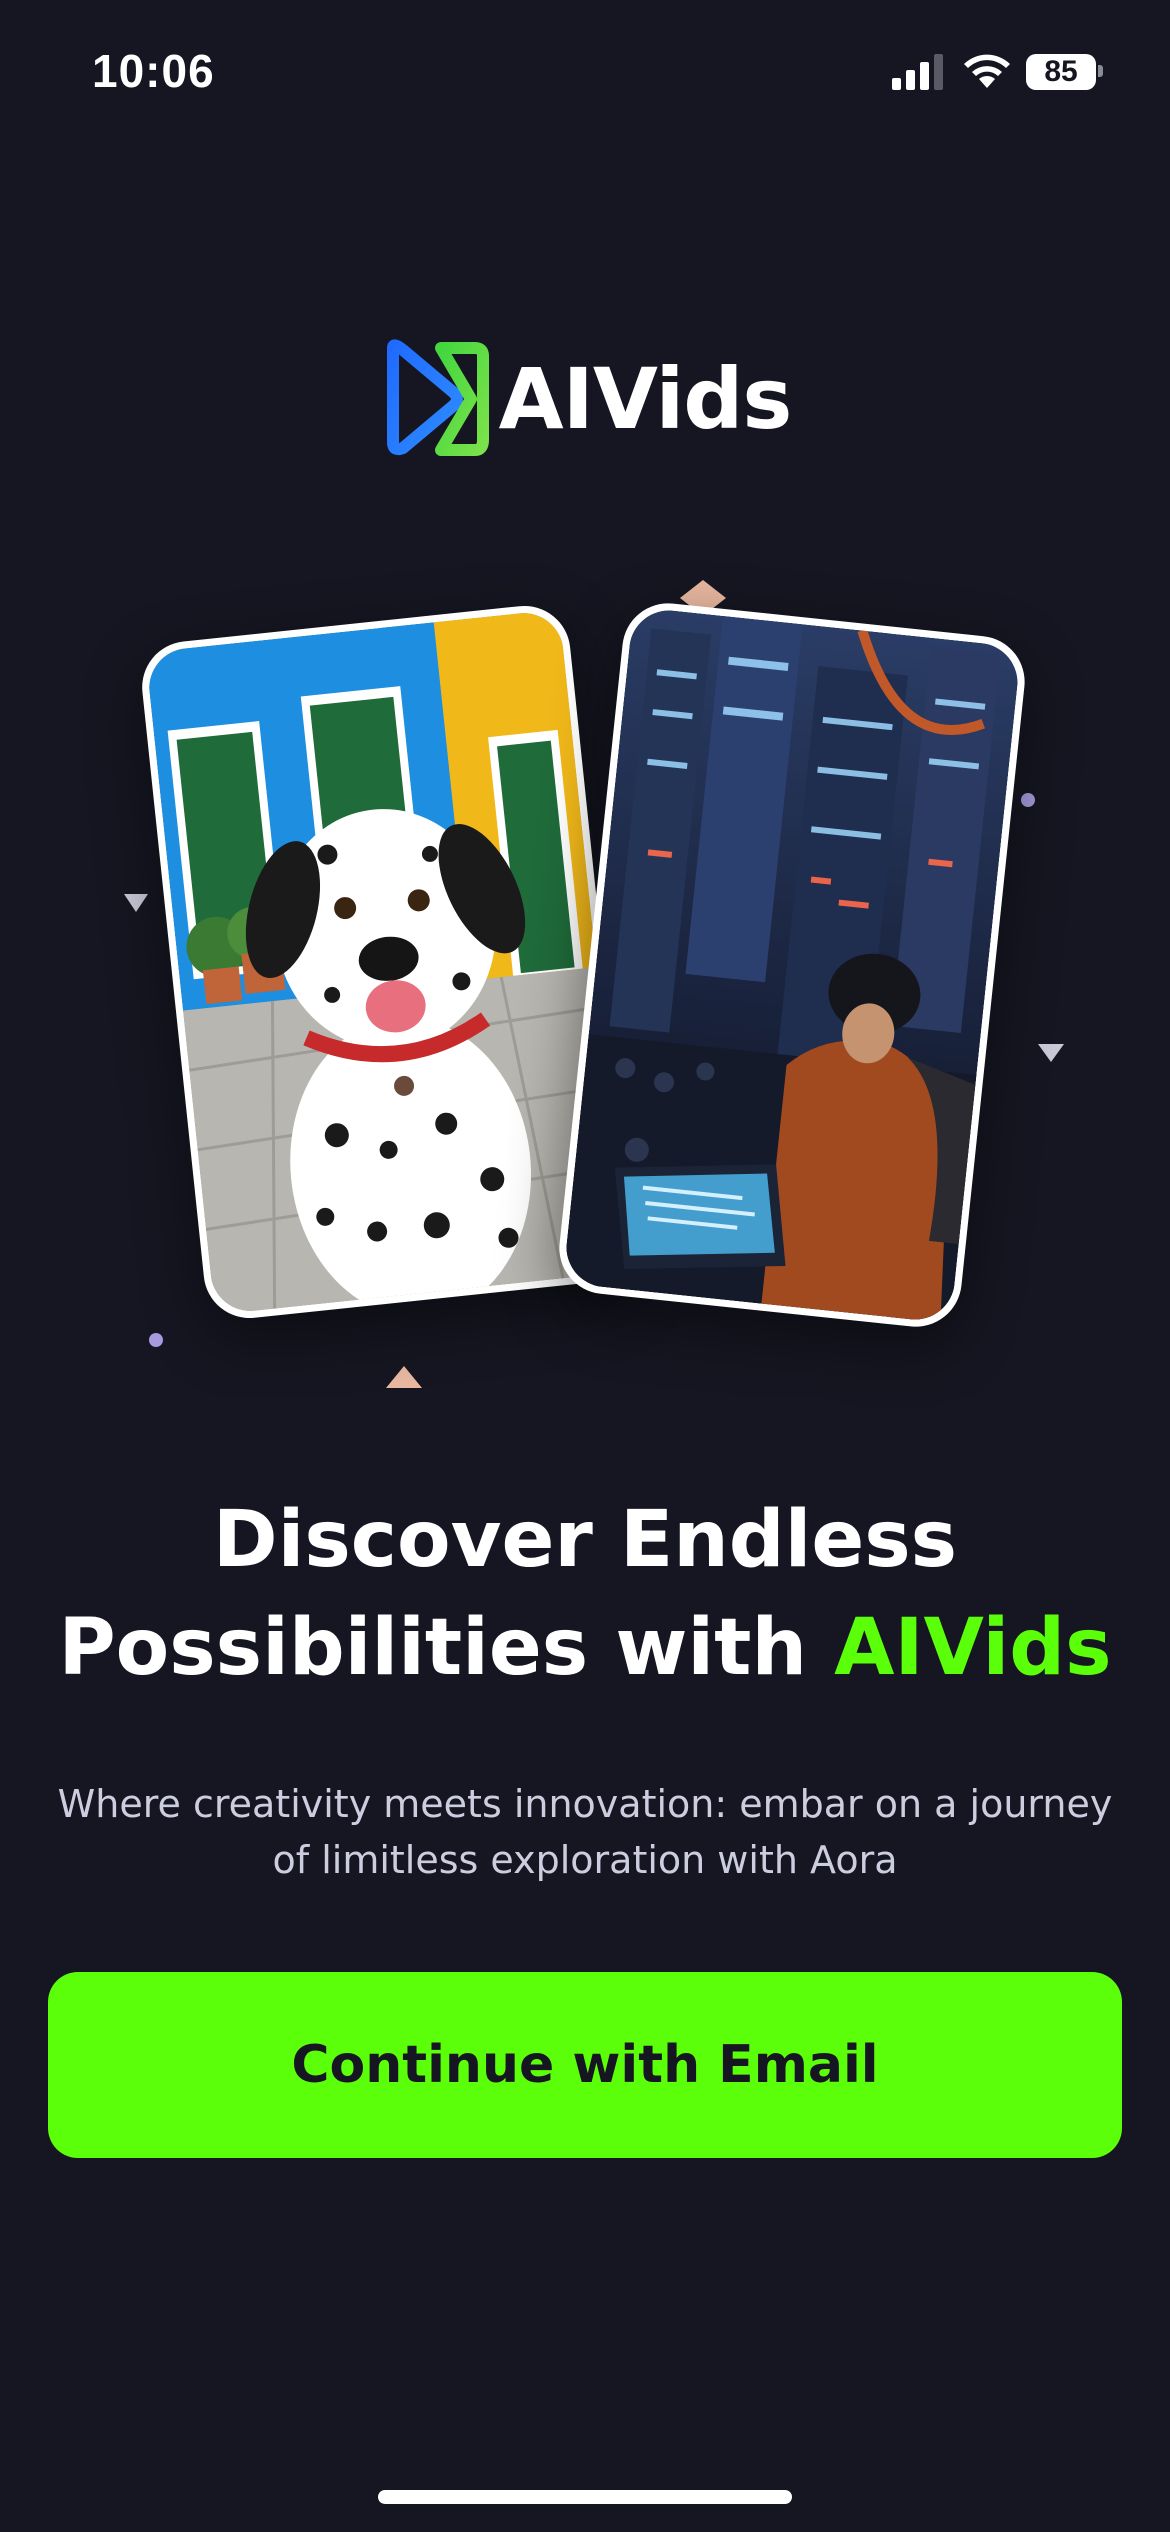 This screenshot has width=1170, height=2532. I want to click on app-logo-text: AIVids, so click(645, 399).